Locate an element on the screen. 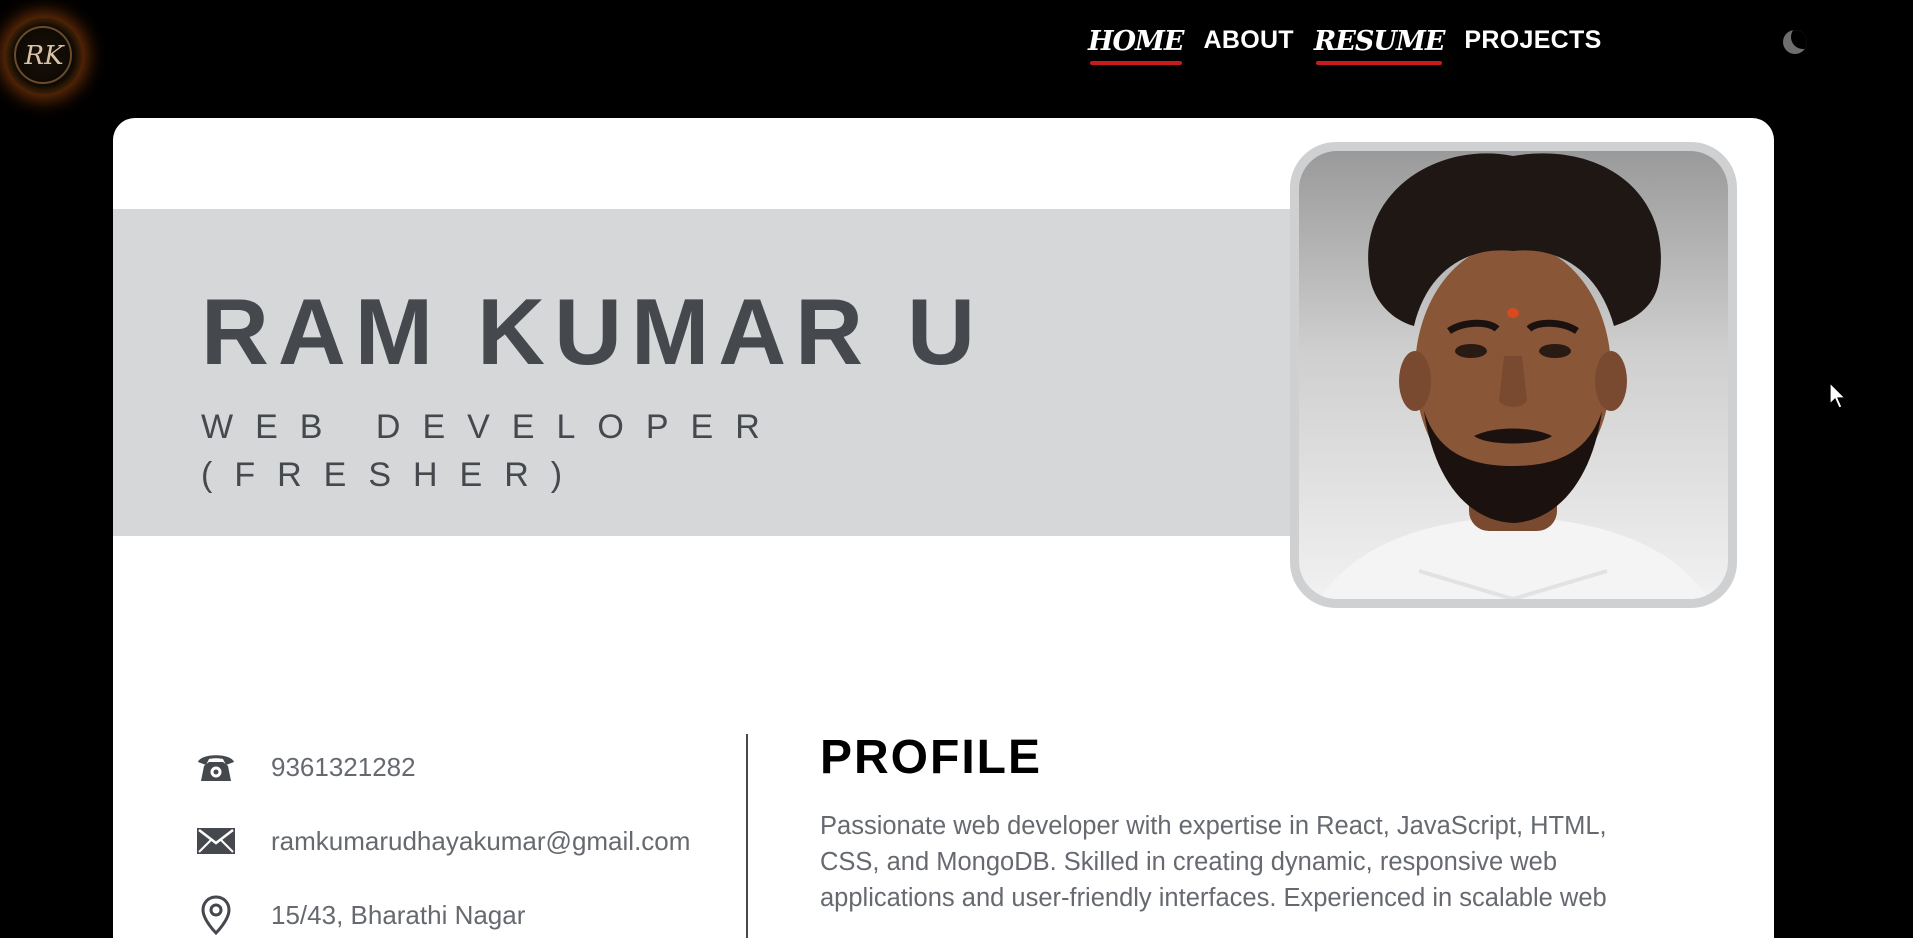  mouse-cursor-icon is located at coordinates (1838, 395).